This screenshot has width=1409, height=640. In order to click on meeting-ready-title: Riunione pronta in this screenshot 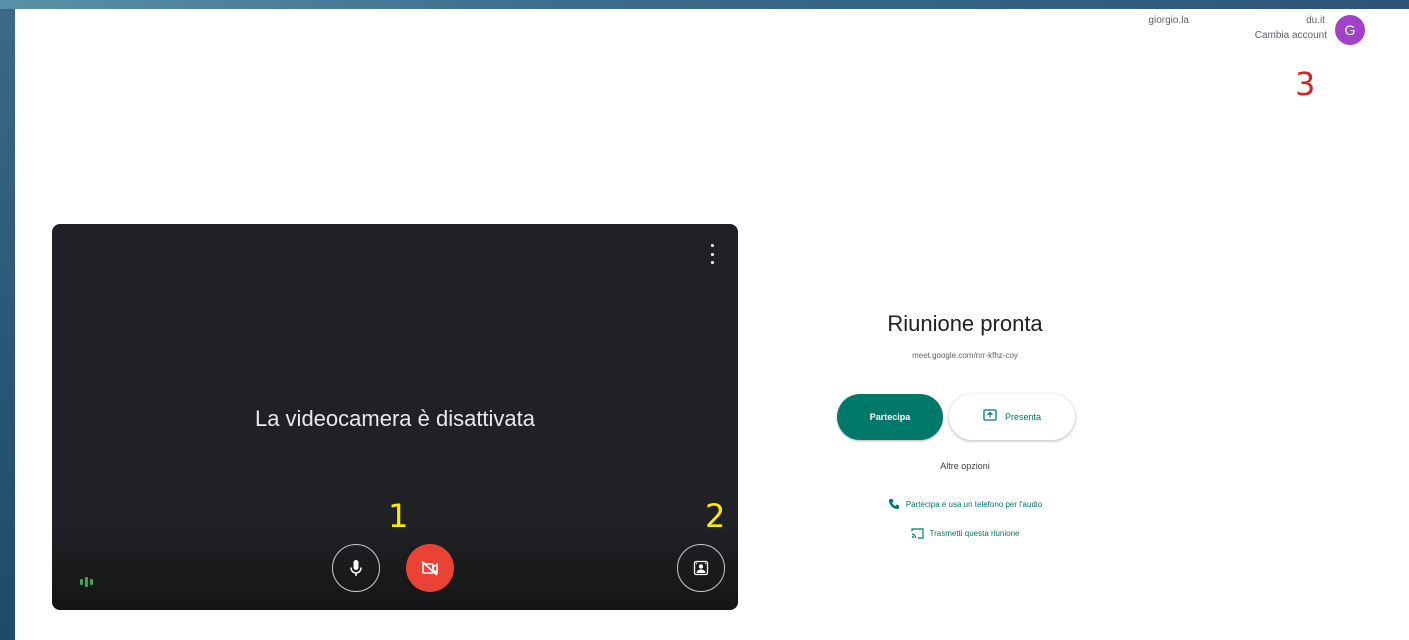, I will do `click(965, 323)`.